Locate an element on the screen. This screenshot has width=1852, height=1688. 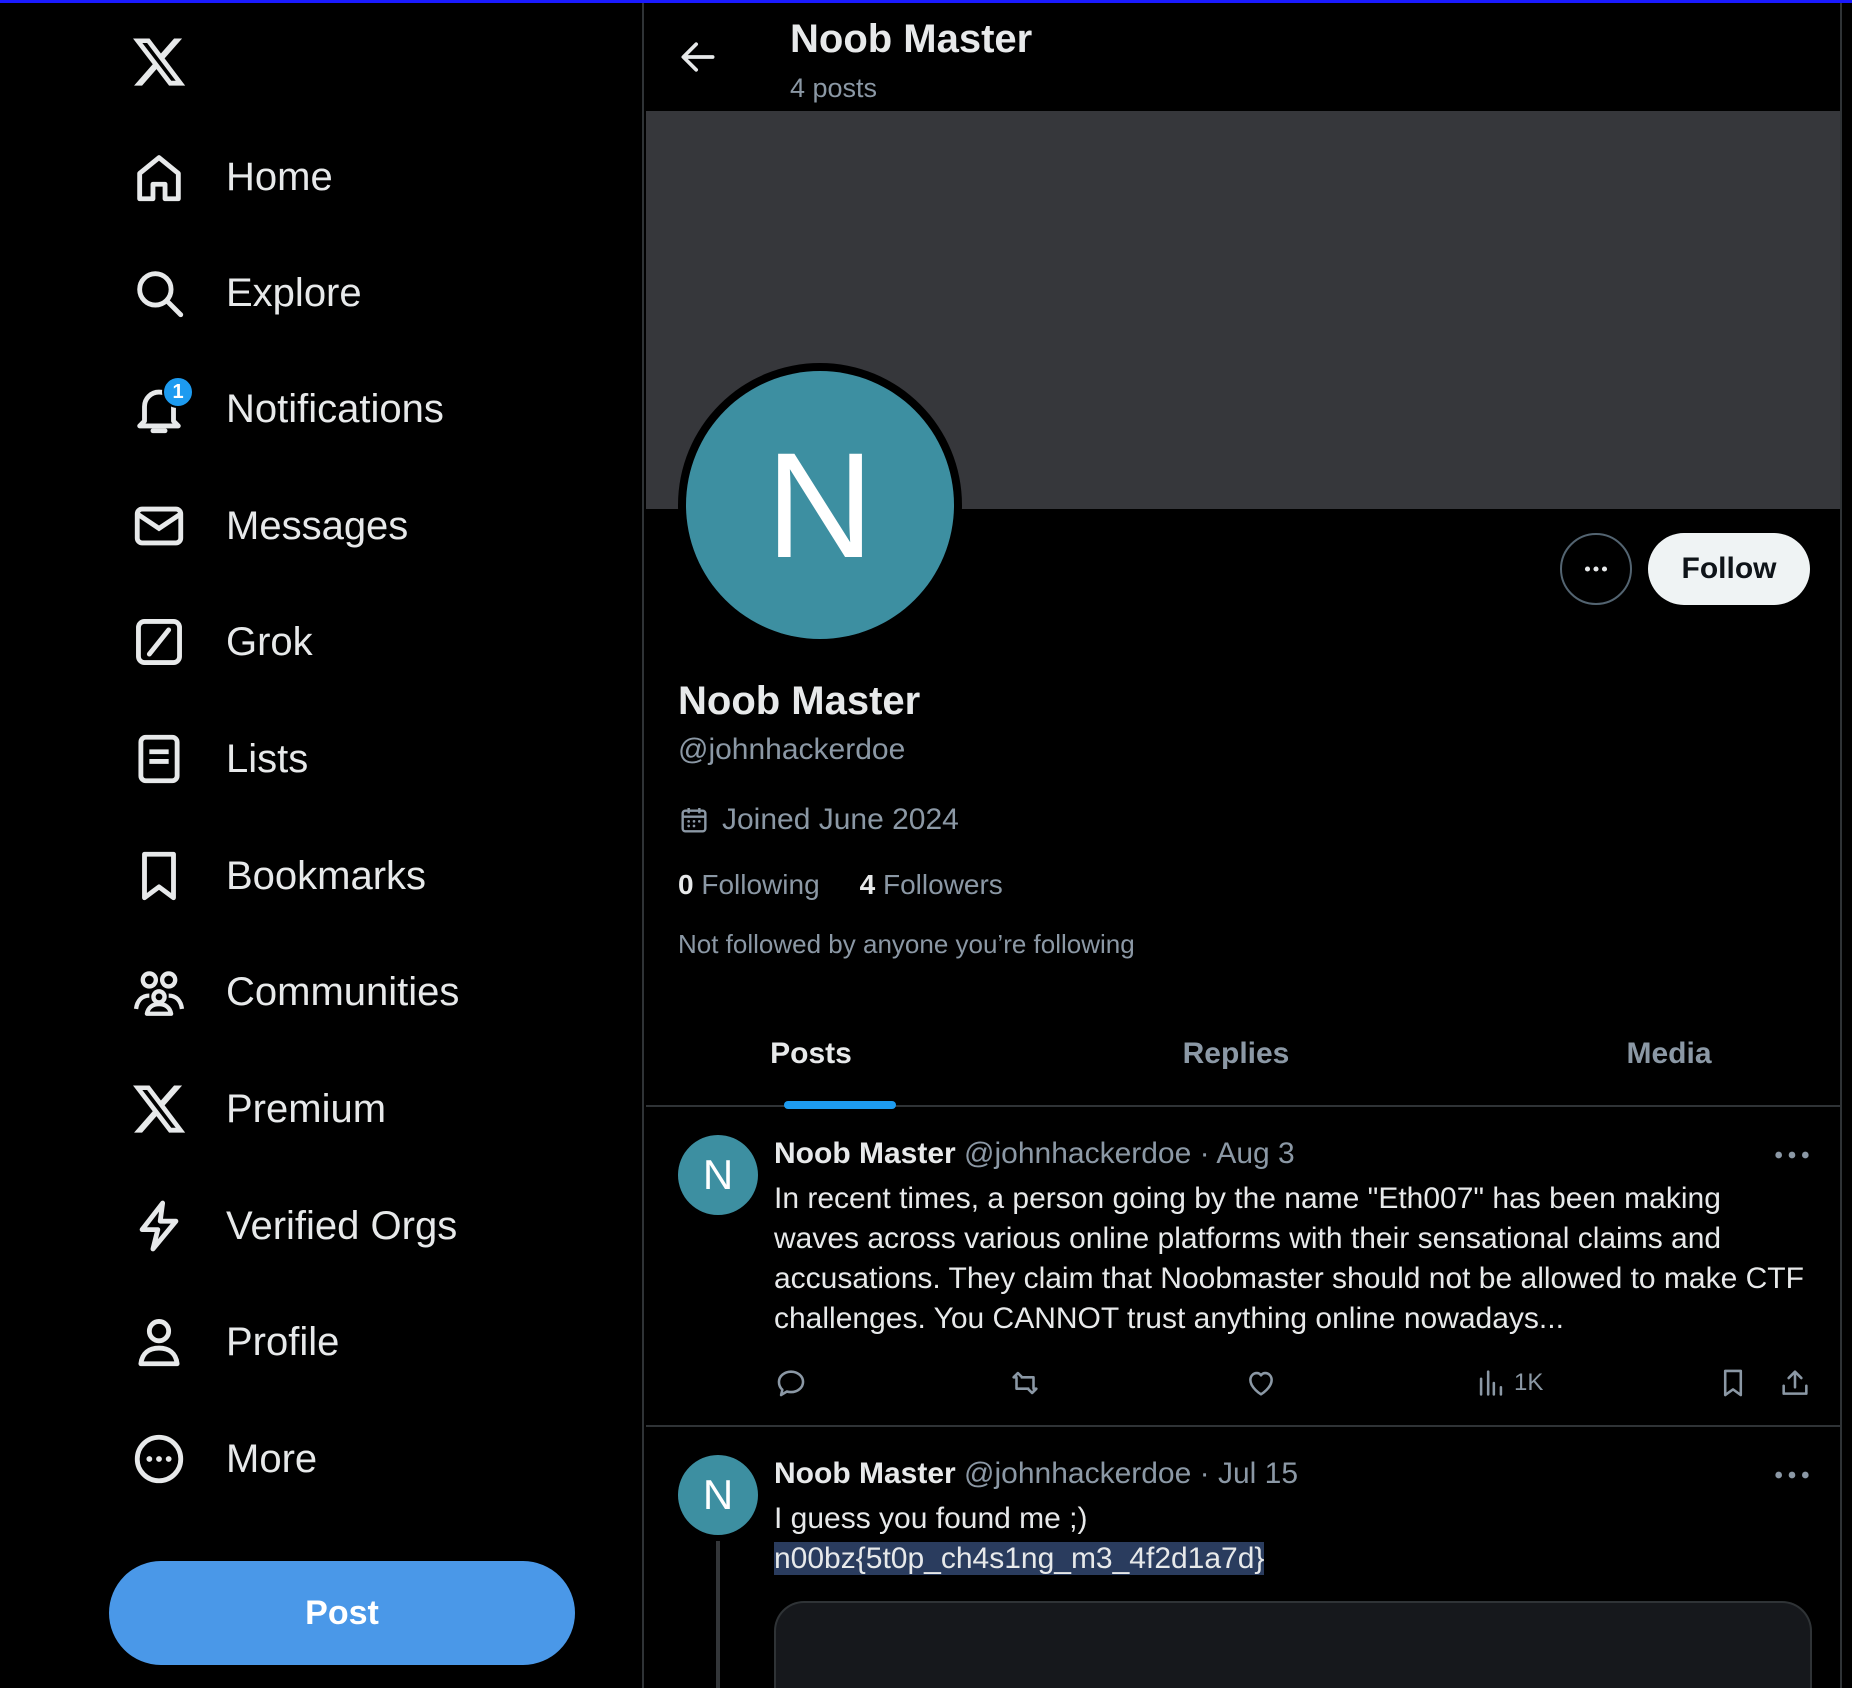
sidebar-item-label: Grok is located at coordinates (269, 641).